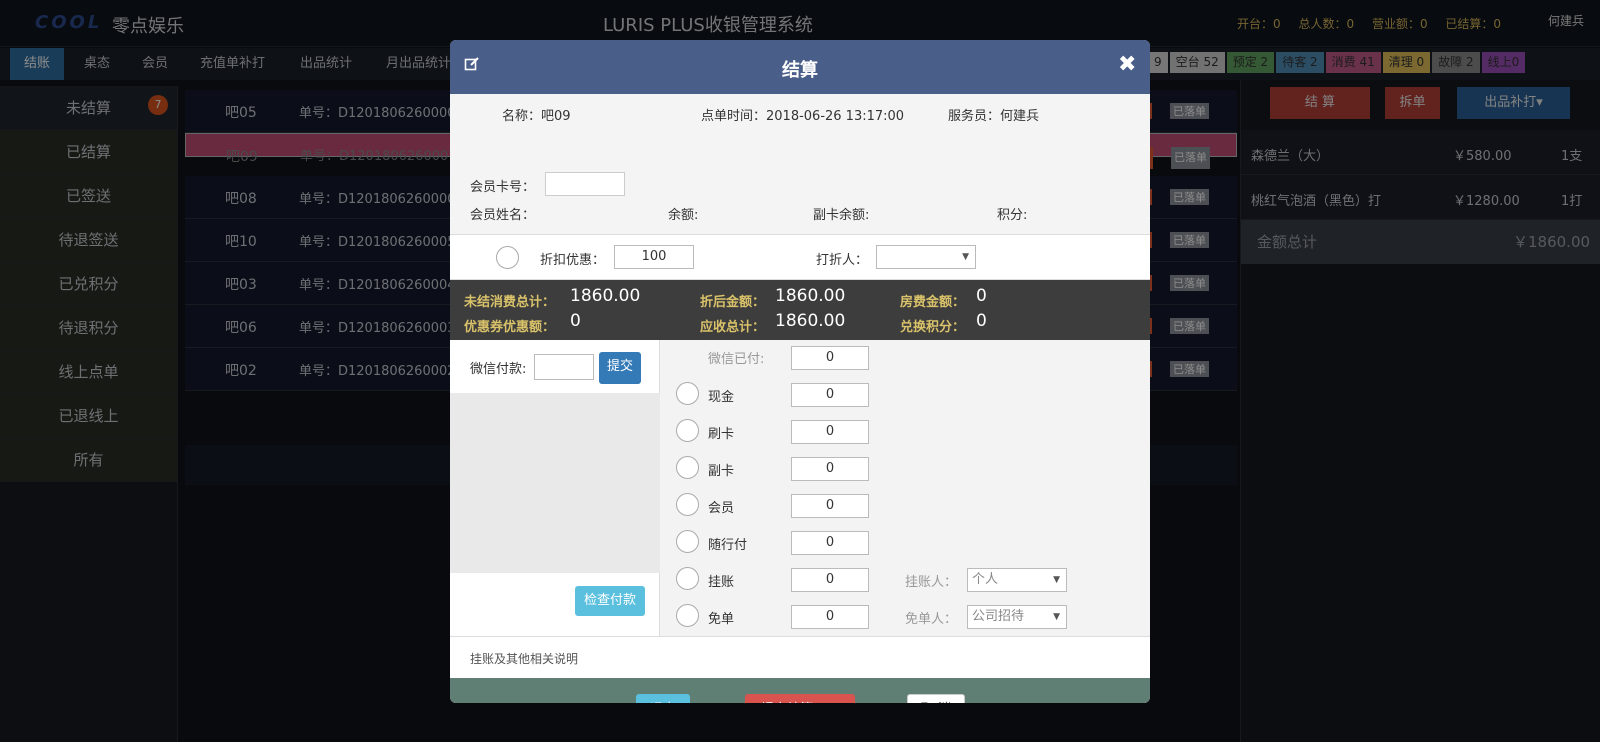 This screenshot has height=742, width=1600. Describe the element at coordinates (721, 397) in the screenshot. I see `cash-label: 现金` at that location.